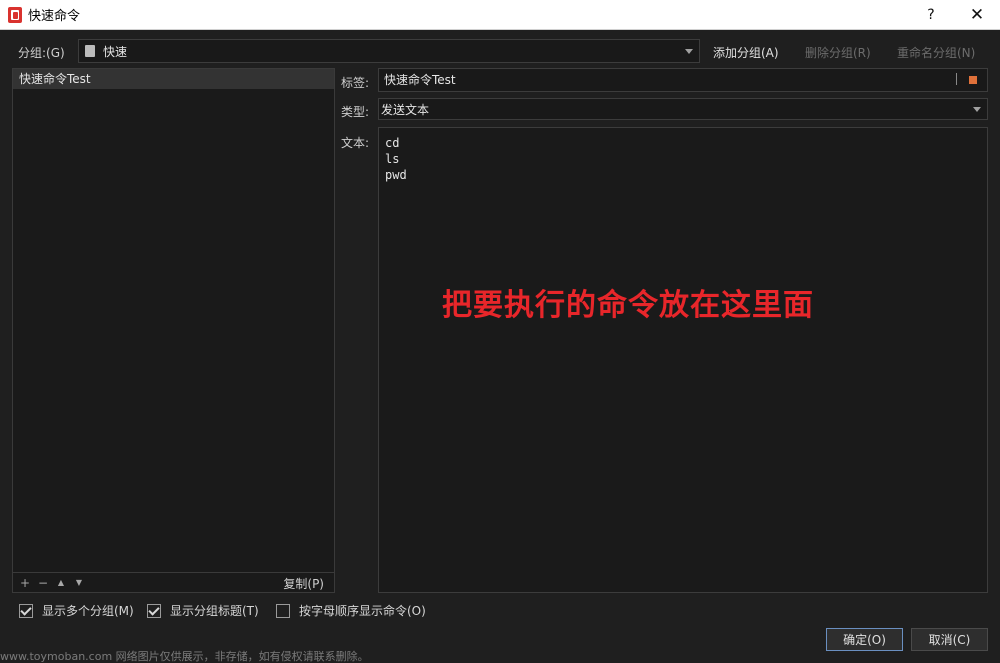 The image size is (1000, 663). What do you see at coordinates (173, 582) in the screenshot?
I see `command-list-toolbar: + − ▲ ▼ 复制(P)` at bounding box center [173, 582].